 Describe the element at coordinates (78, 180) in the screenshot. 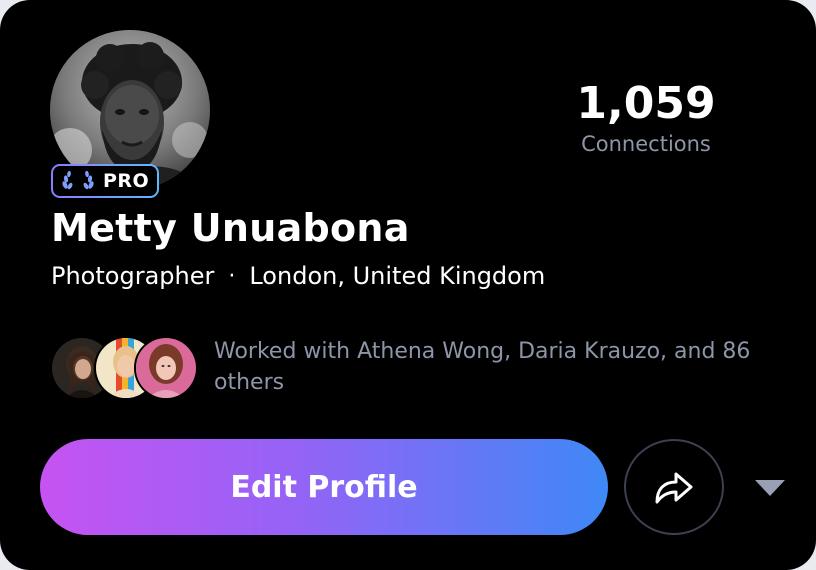

I see `laurel-icon` at that location.